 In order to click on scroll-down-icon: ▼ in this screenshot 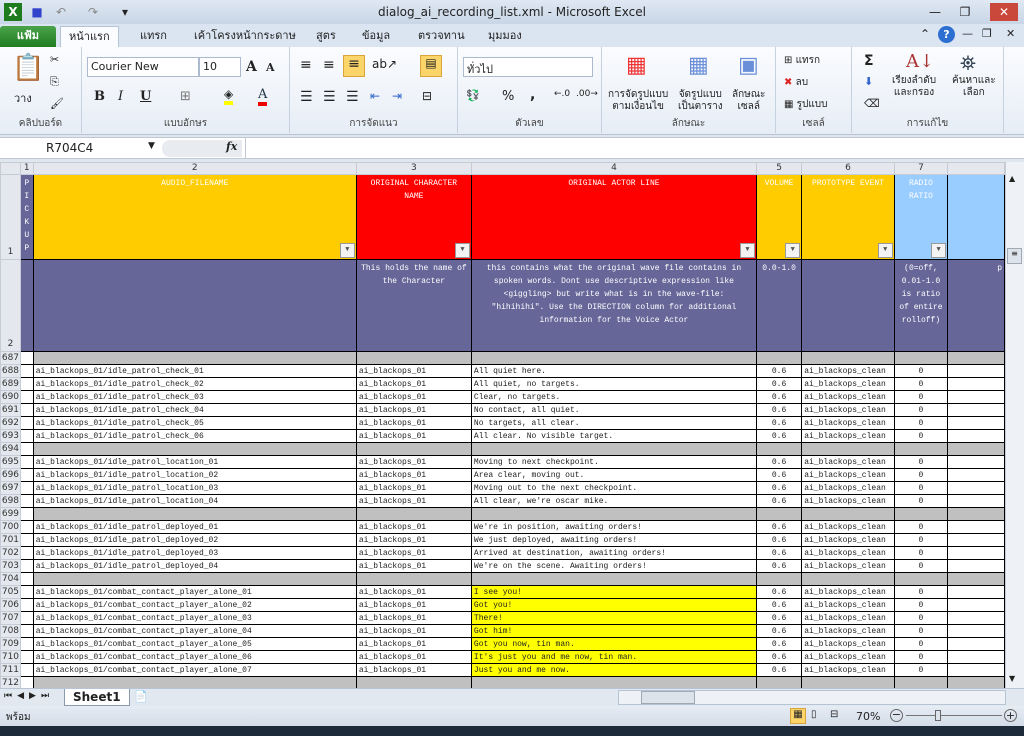, I will do `click(1012, 678)`.